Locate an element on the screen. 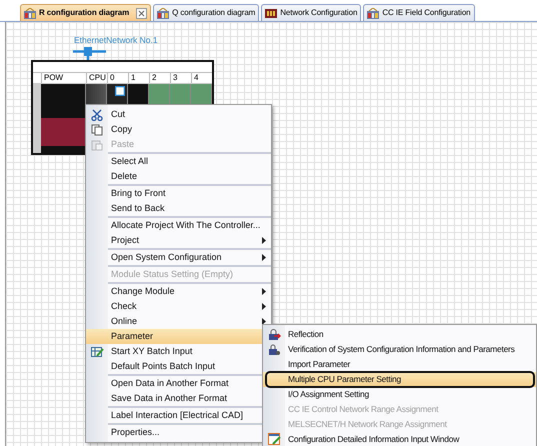 The height and width of the screenshot is (446, 537). tab: Network Configuration is located at coordinates (311, 12).